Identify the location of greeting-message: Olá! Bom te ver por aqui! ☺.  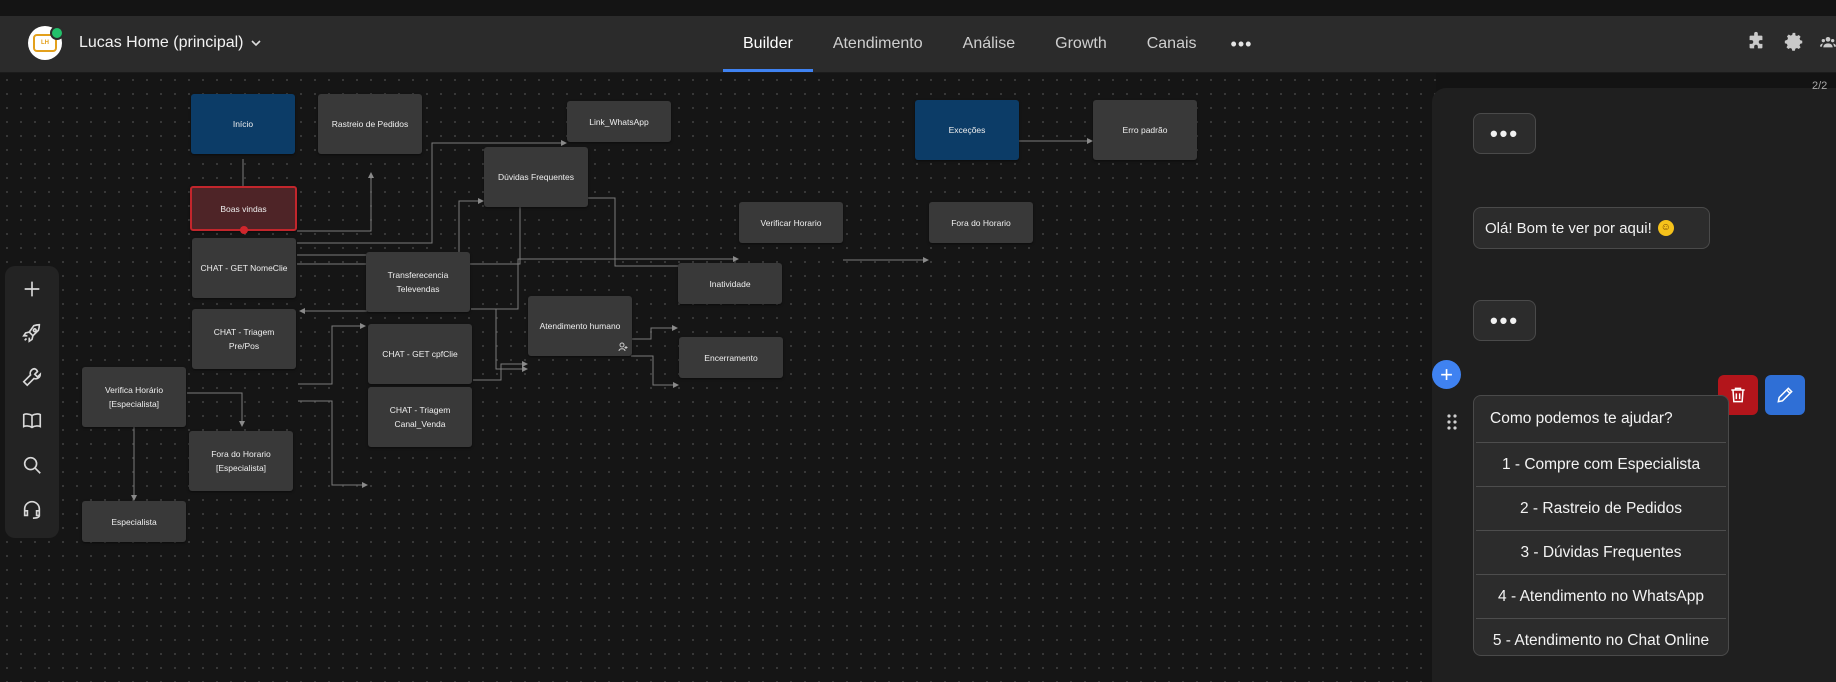
(1591, 228).